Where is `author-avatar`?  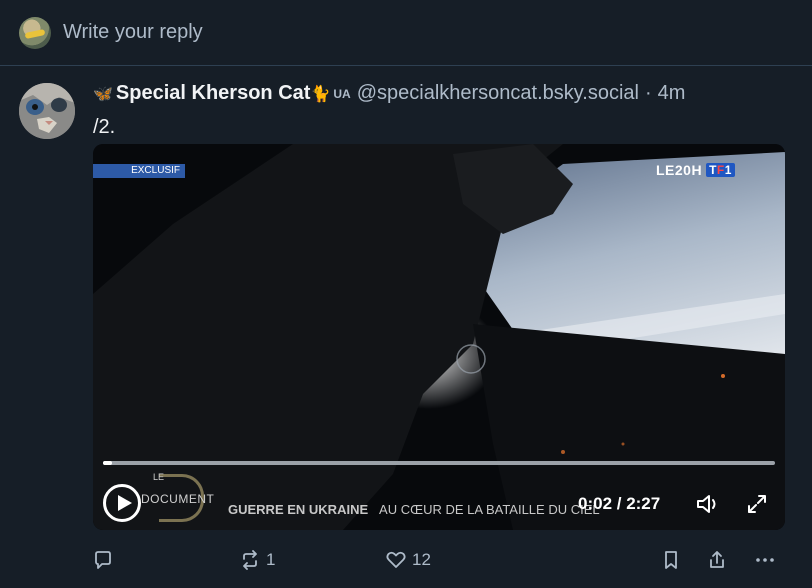 author-avatar is located at coordinates (47, 111).